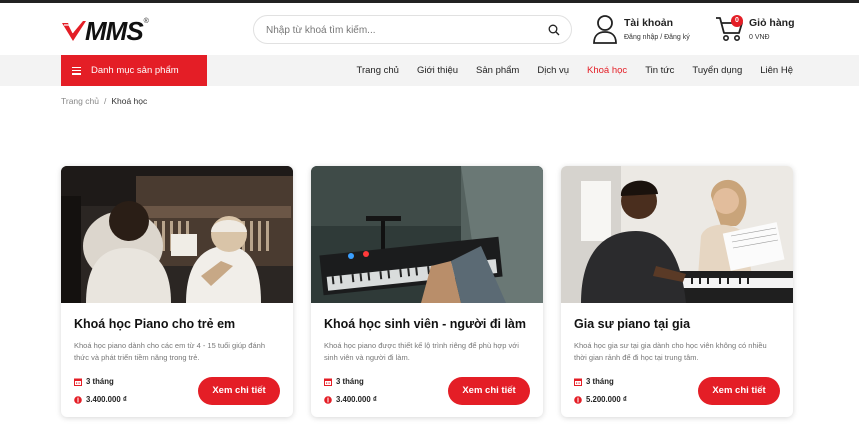 The width and height of the screenshot is (859, 435). Describe the element at coordinates (497, 70) in the screenshot. I see `nav-item-products: Sản phẩm` at that location.